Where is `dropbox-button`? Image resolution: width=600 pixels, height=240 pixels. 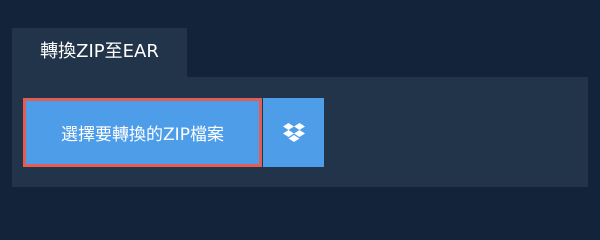
dropbox-button is located at coordinates (293, 132).